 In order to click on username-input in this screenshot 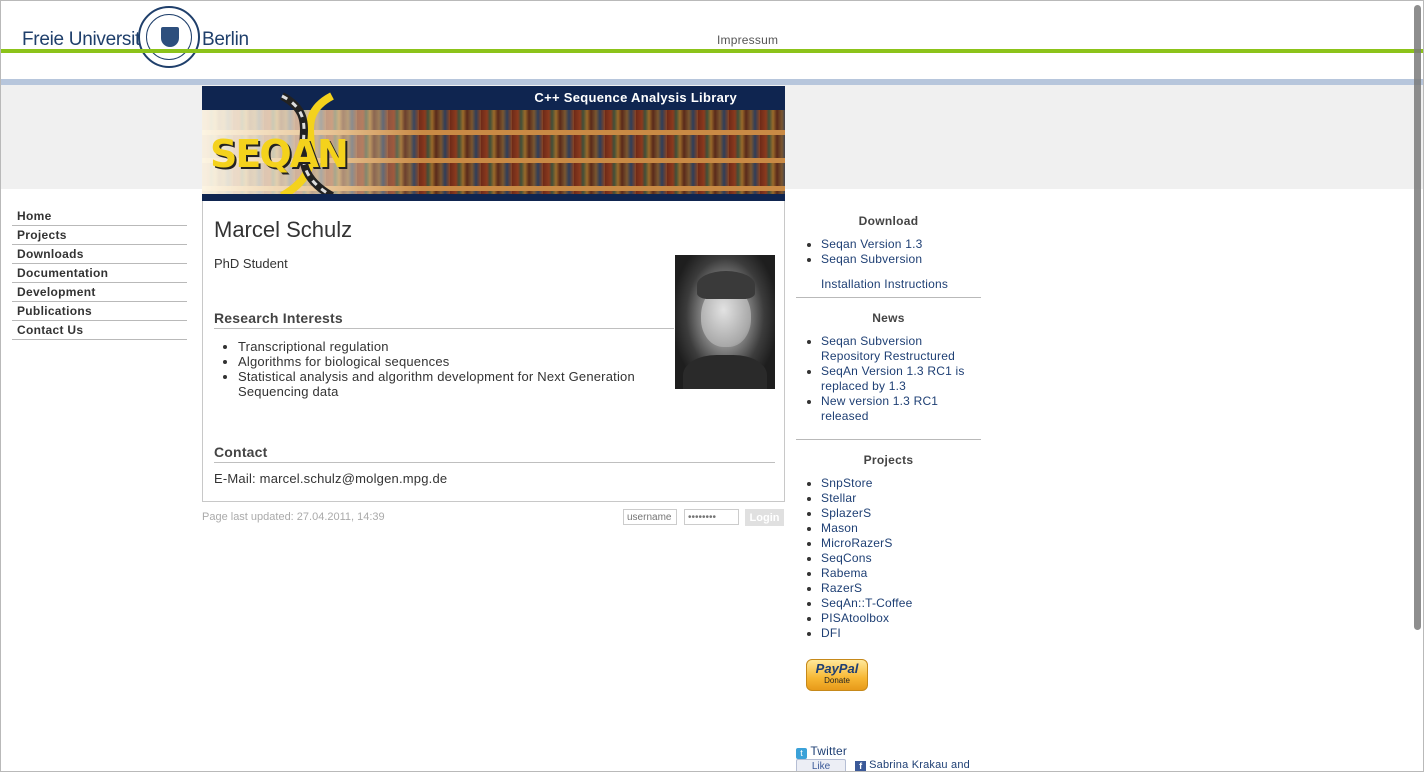, I will do `click(650, 517)`.